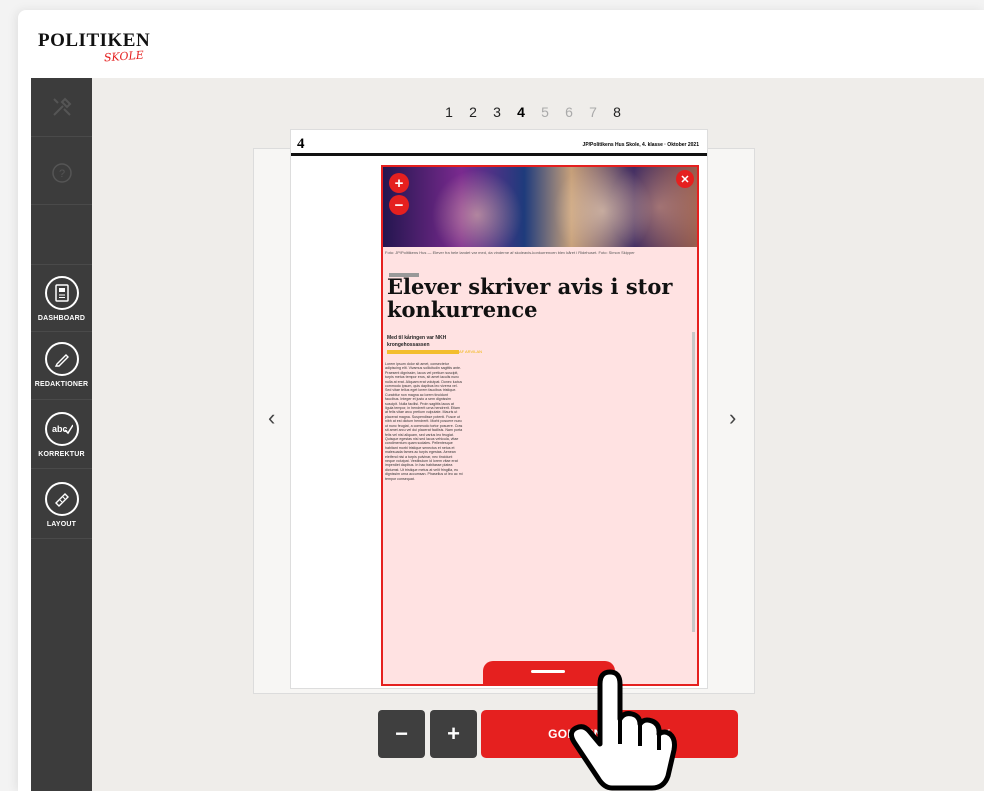 The height and width of the screenshot is (791, 984). What do you see at coordinates (301, 144) in the screenshot?
I see `page-number: 4` at bounding box center [301, 144].